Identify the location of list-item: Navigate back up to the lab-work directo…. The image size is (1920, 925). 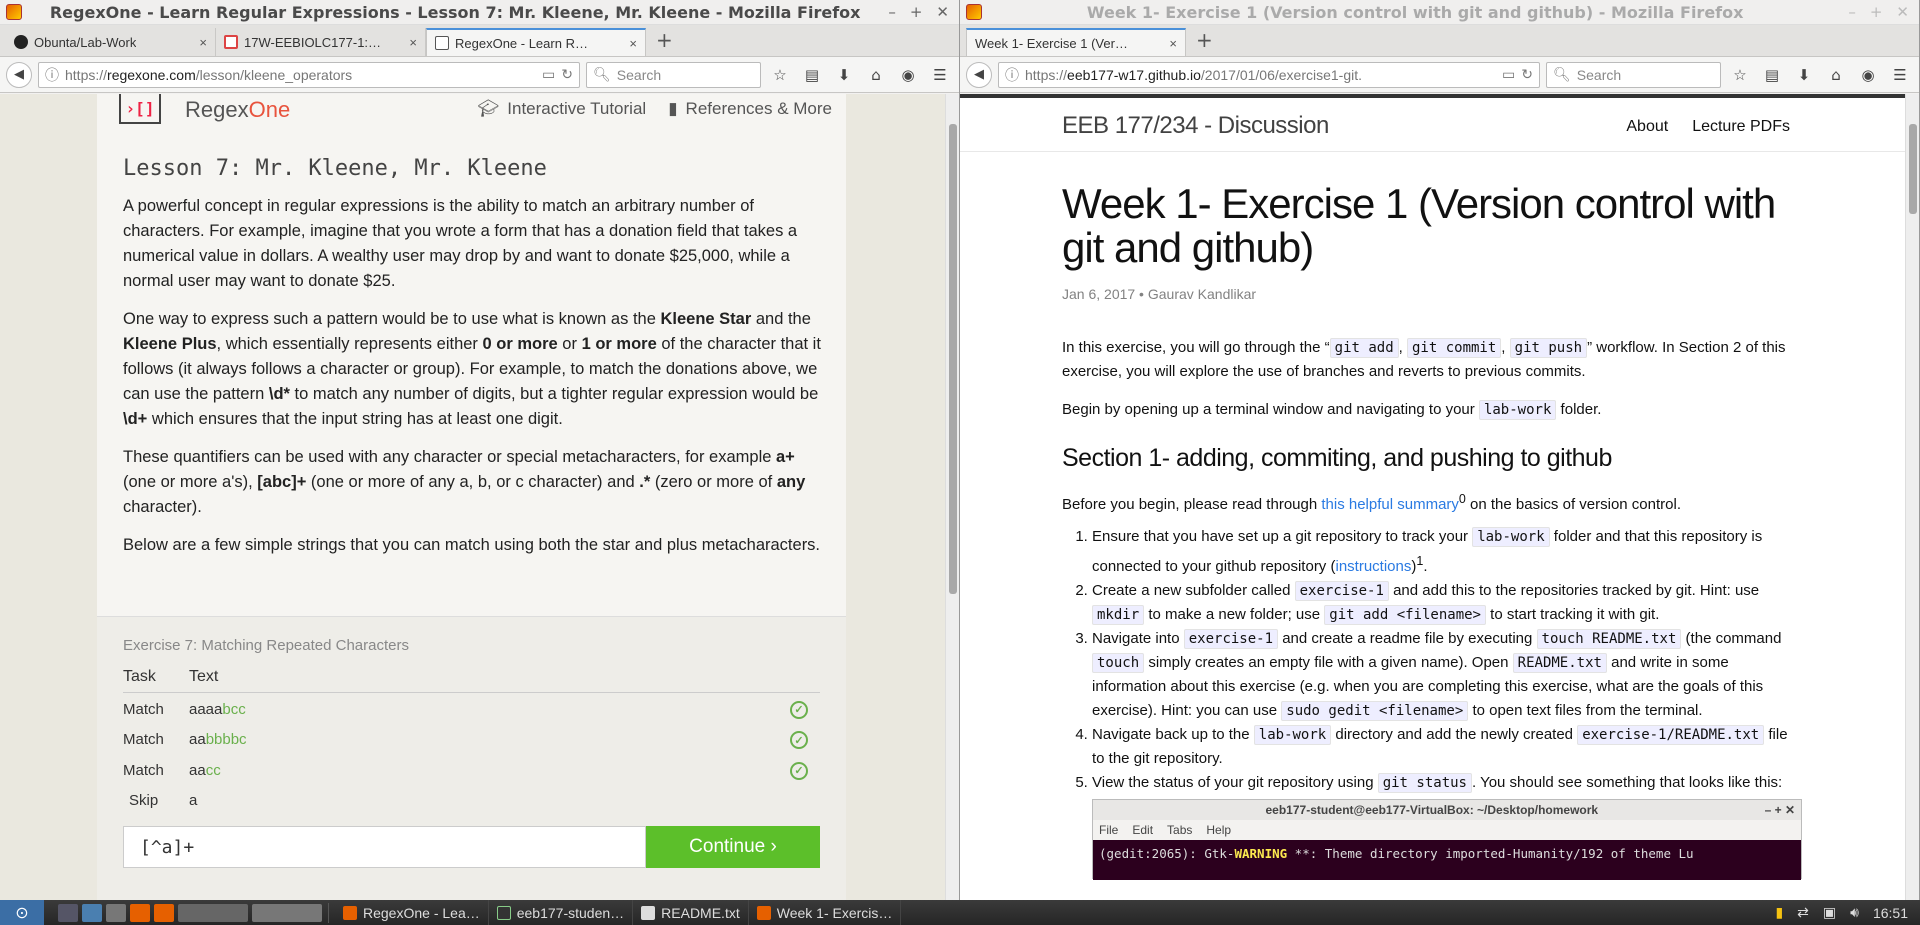
(1447, 747).